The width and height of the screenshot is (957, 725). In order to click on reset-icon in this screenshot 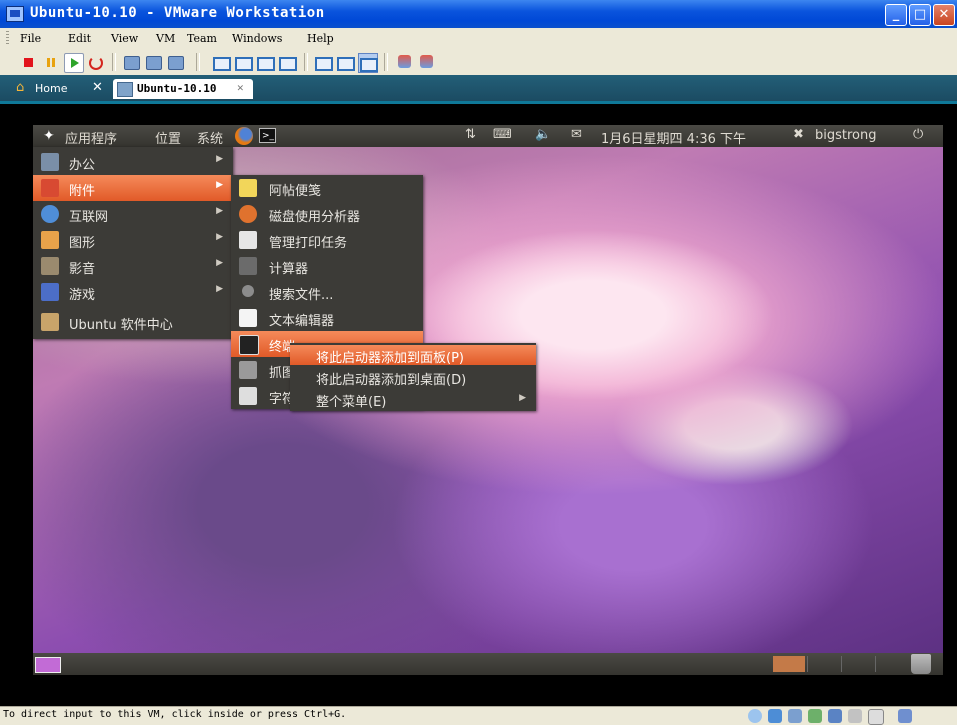, I will do `click(95, 62)`.